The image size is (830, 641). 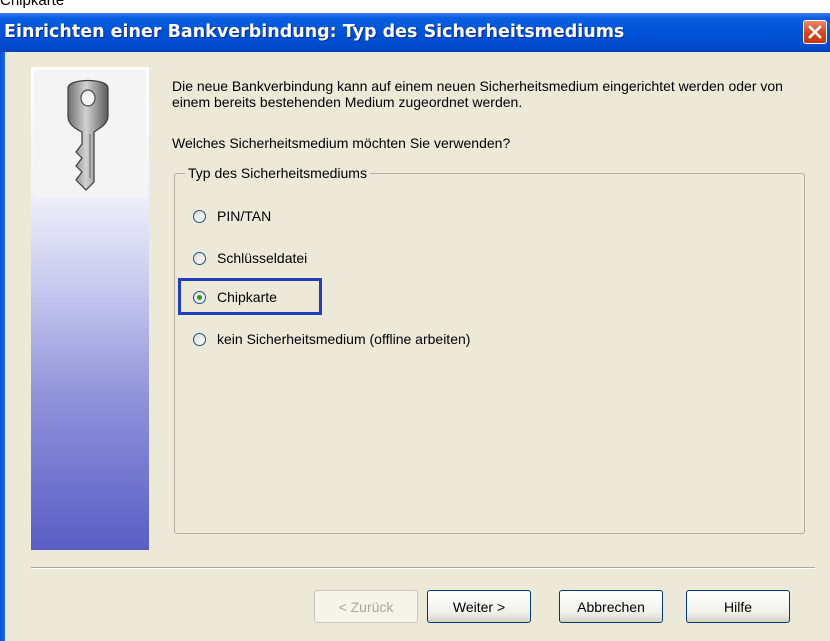 What do you see at coordinates (262, 258) in the screenshot?
I see `option-label: Schlüsseldatei` at bounding box center [262, 258].